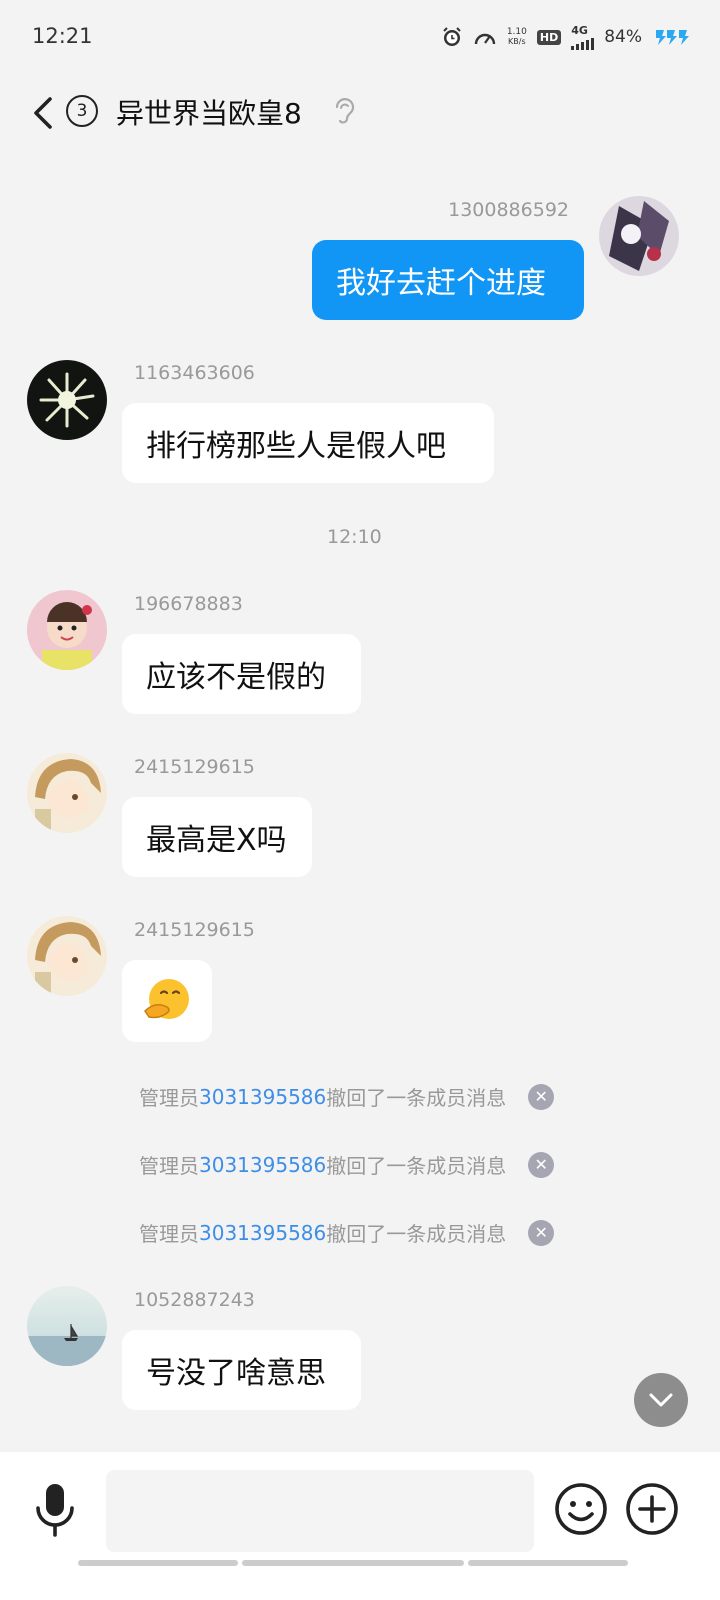 This screenshot has width=720, height=1600. Describe the element at coordinates (672, 37) in the screenshot. I see `battery-icon` at that location.